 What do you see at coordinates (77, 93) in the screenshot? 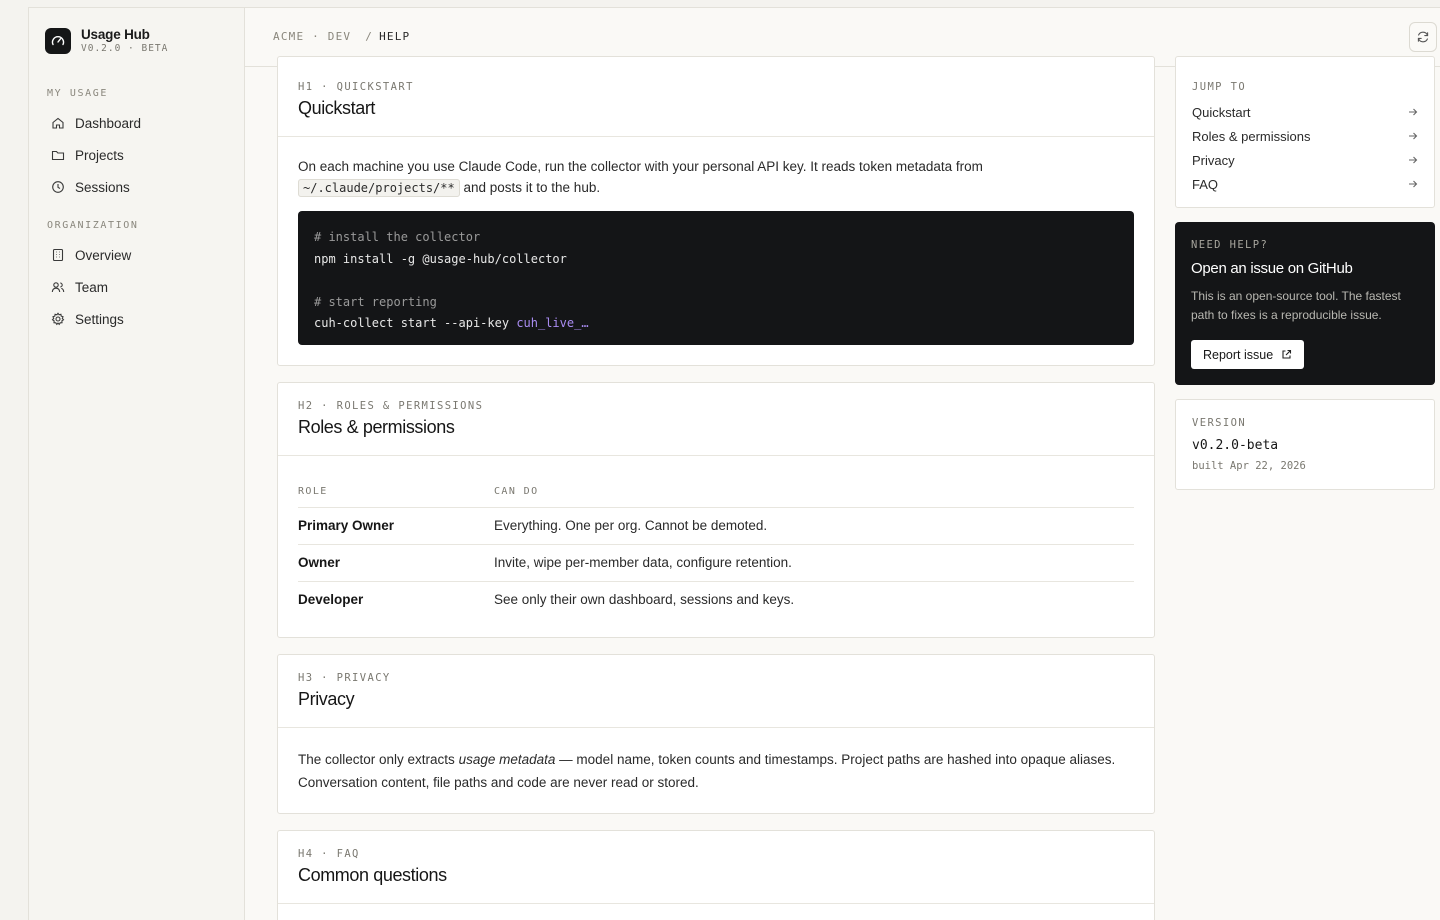
I see `nav-section-my-usage: MY USAGE` at bounding box center [77, 93].